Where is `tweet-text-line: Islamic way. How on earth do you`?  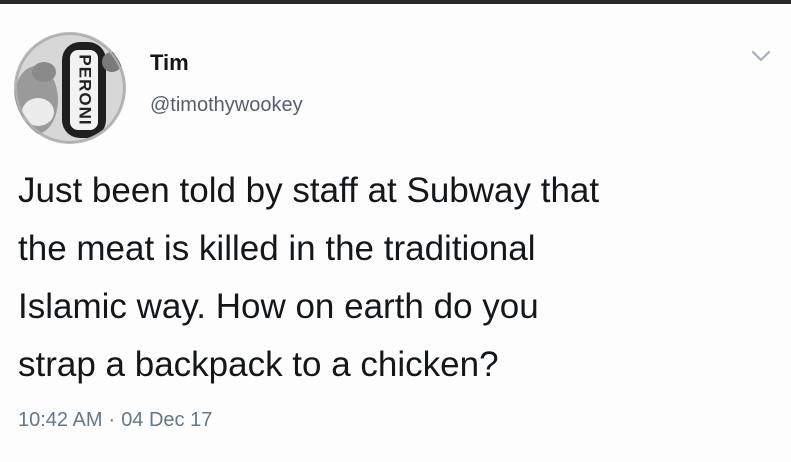 tweet-text-line: Islamic way. How on earth do you is located at coordinates (278, 306).